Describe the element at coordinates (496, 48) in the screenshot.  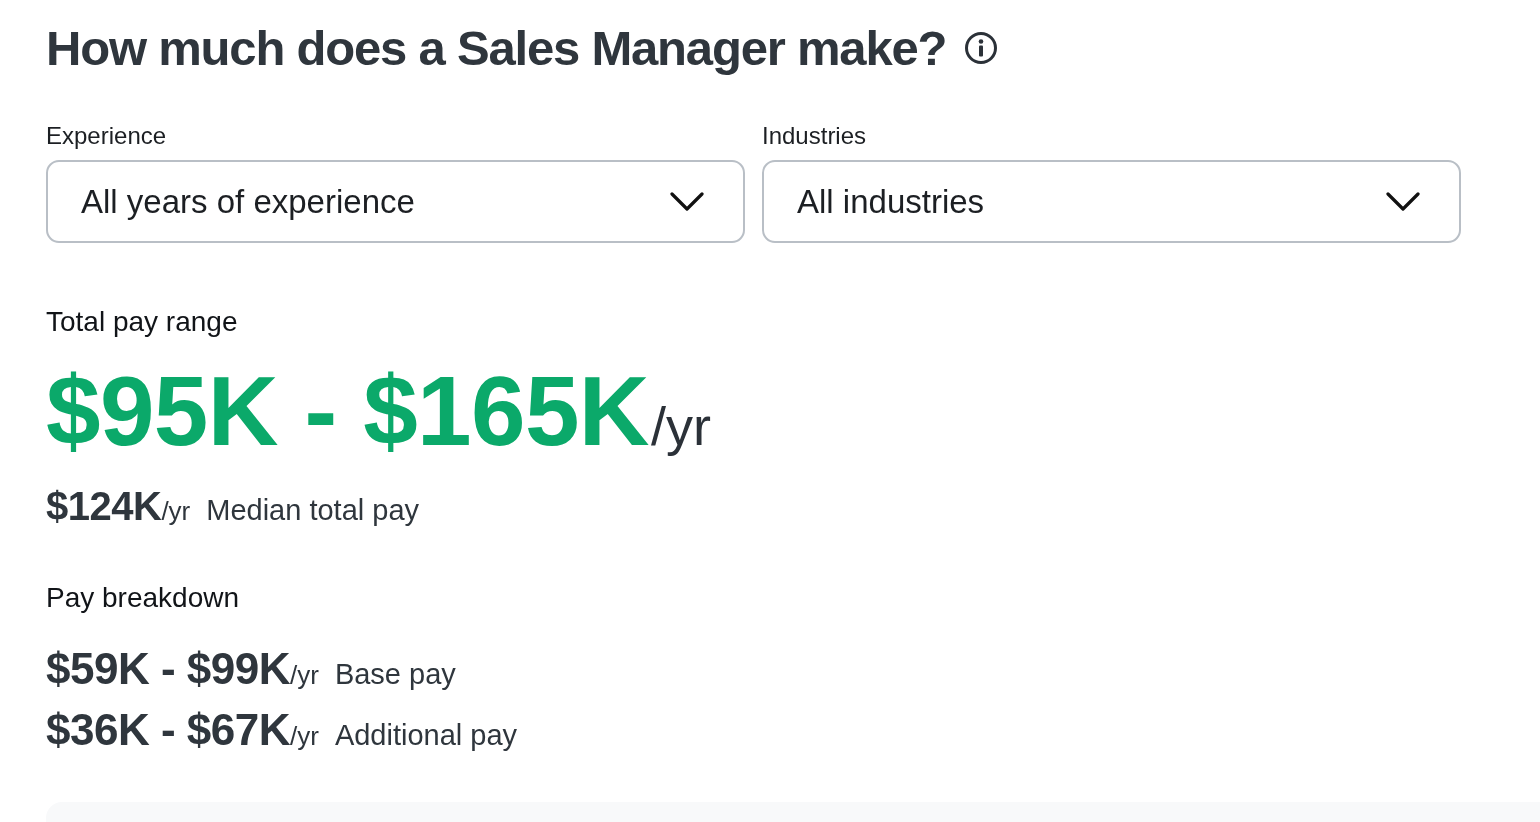
I see `page-title: How much does a Sales Manager make?` at that location.